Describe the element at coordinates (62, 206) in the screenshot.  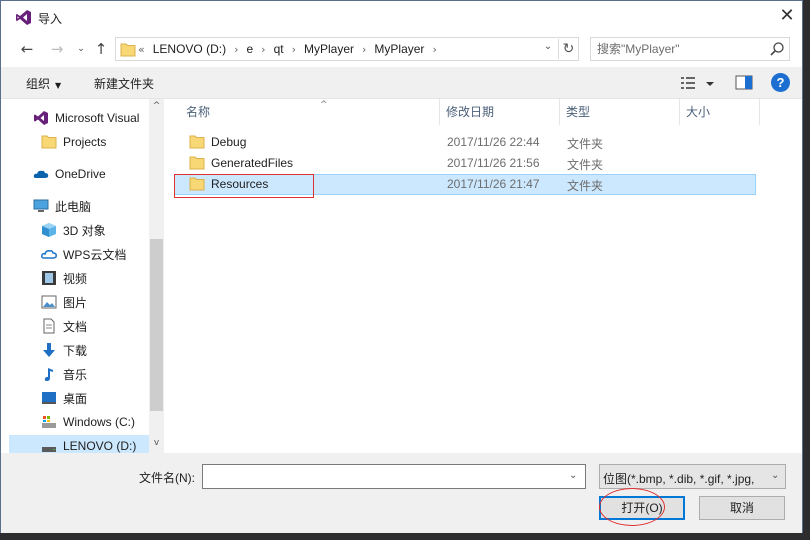
I see `sidebar-item-this-pc: 此电脑` at that location.